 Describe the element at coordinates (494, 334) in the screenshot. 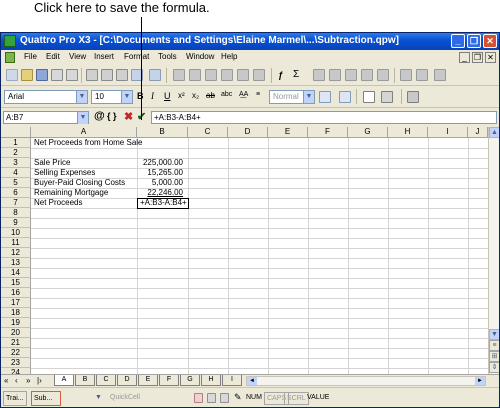

I see `scroll-down-icon: ▼` at that location.